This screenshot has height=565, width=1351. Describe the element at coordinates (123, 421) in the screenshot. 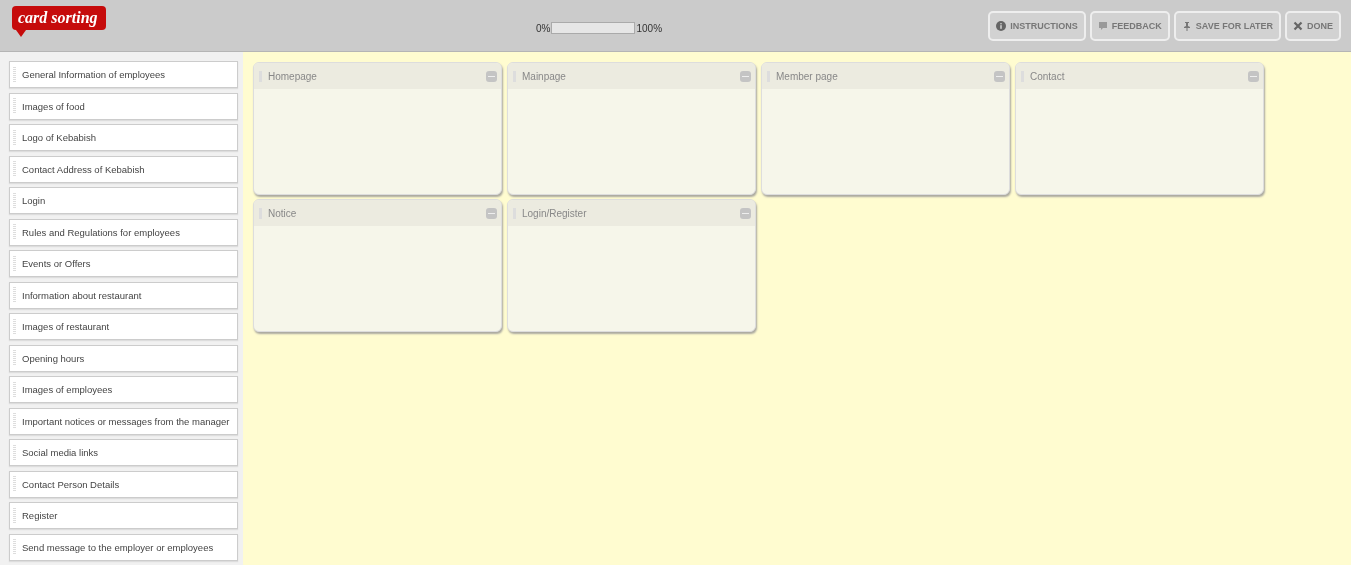

I see `card-item: Important notices or messages from the manager` at that location.